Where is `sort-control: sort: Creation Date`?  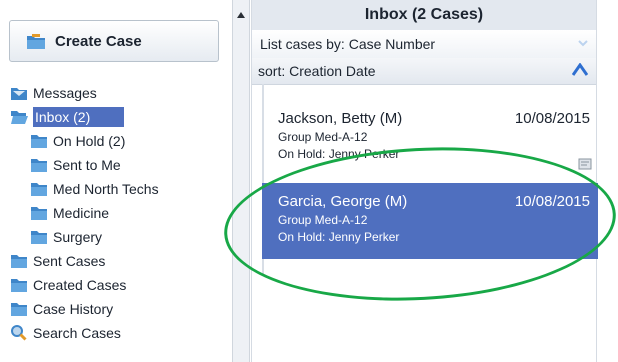
sort-control: sort: Creation Date is located at coordinates (424, 71).